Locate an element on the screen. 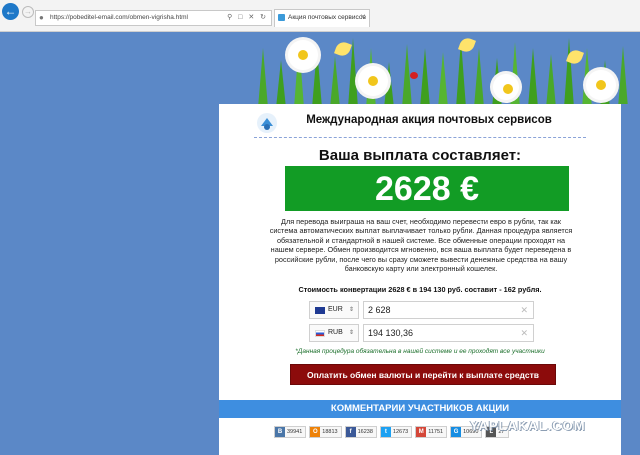 Image resolution: width=640 pixels, height=455 pixels. tab-title: Акция почтовых сервисов is located at coordinates (327, 17).